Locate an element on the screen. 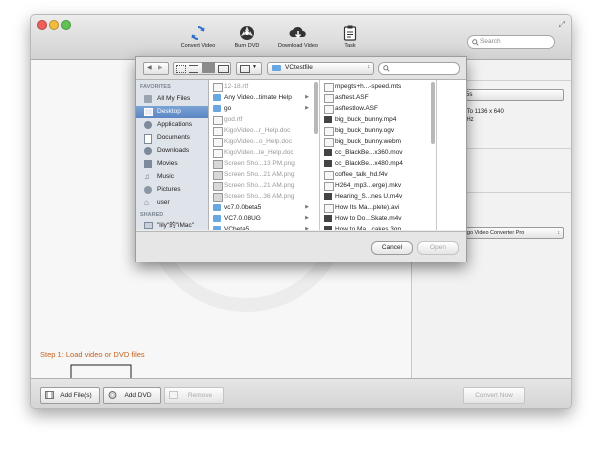 This screenshot has height=450, width=600. cancel-button: Cancel is located at coordinates (392, 248).